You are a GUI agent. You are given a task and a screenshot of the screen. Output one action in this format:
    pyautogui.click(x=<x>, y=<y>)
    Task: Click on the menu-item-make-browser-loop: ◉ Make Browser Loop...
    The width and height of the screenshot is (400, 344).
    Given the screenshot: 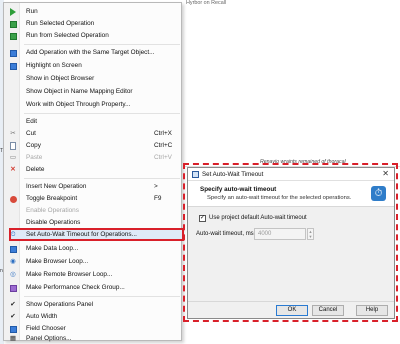 What is the action you would take?
    pyautogui.click(x=92, y=262)
    